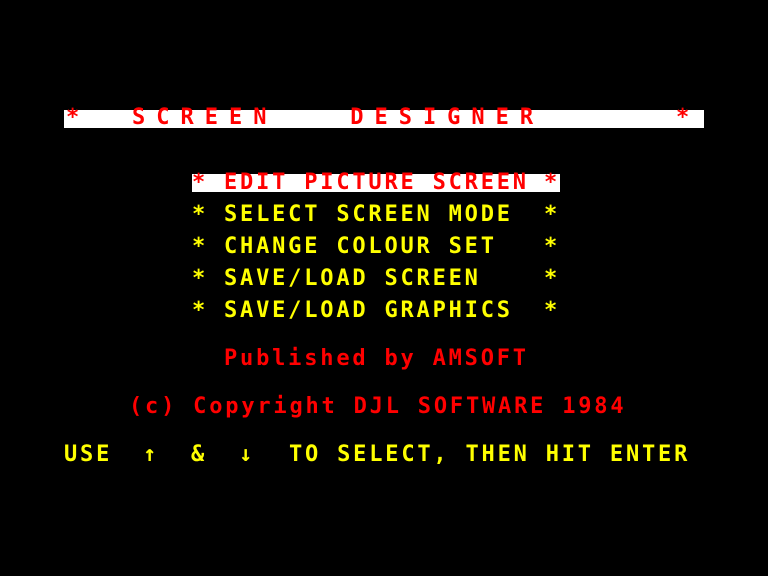 This screenshot has height=576, width=768. What do you see at coordinates (684, 117) in the screenshot?
I see `title-star-right-icon: *` at bounding box center [684, 117].